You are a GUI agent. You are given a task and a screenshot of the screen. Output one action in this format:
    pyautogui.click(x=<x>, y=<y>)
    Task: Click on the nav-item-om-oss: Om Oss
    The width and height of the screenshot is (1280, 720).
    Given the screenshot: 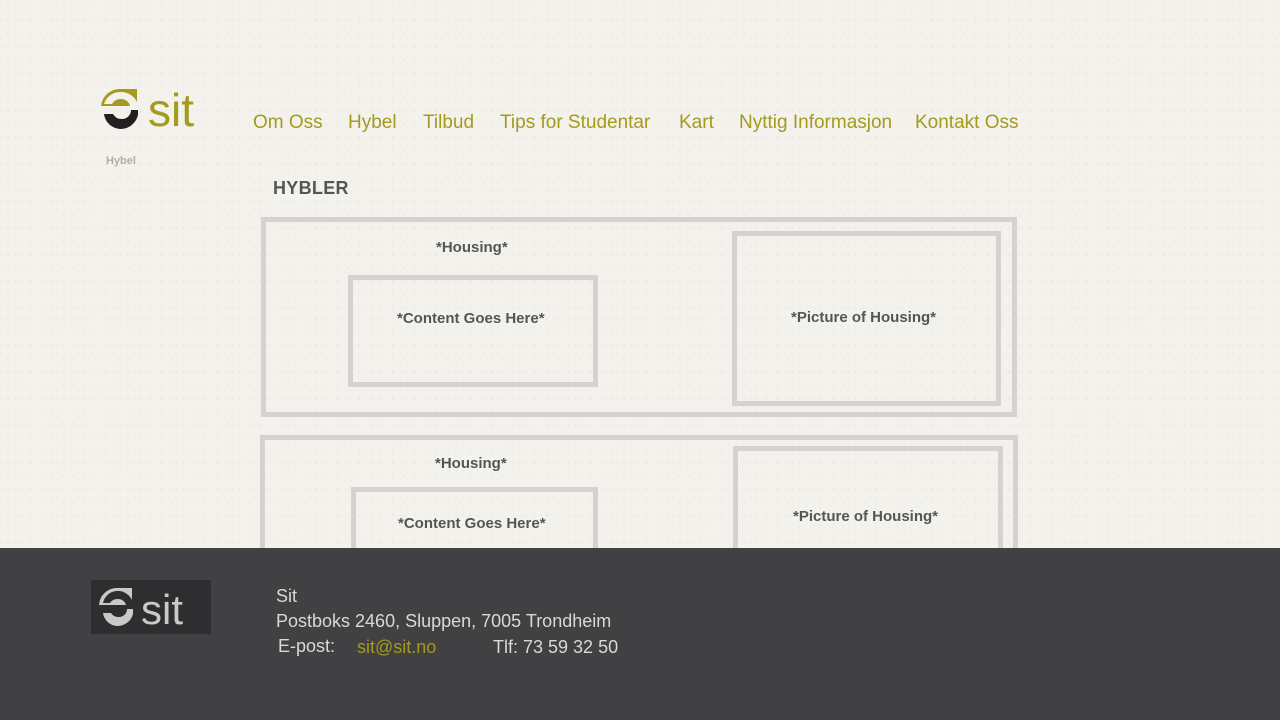 What is the action you would take?
    pyautogui.click(x=288, y=123)
    